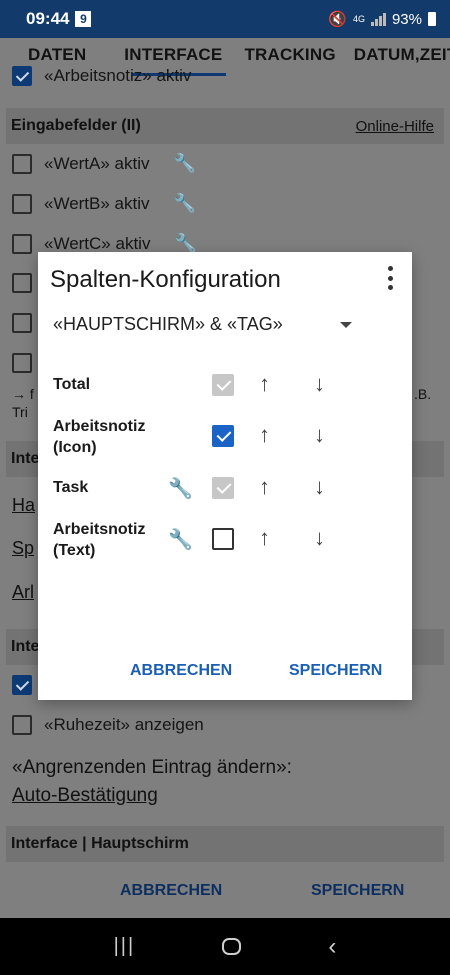 This screenshot has width=450, height=975. I want to click on home-icon, so click(232, 946).